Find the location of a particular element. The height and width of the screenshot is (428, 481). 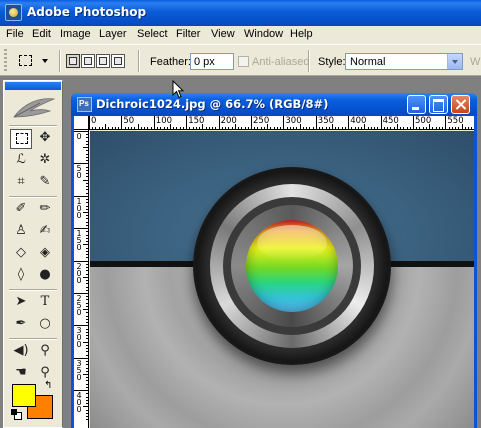

toolbox-titlebar is located at coordinates (33, 86).